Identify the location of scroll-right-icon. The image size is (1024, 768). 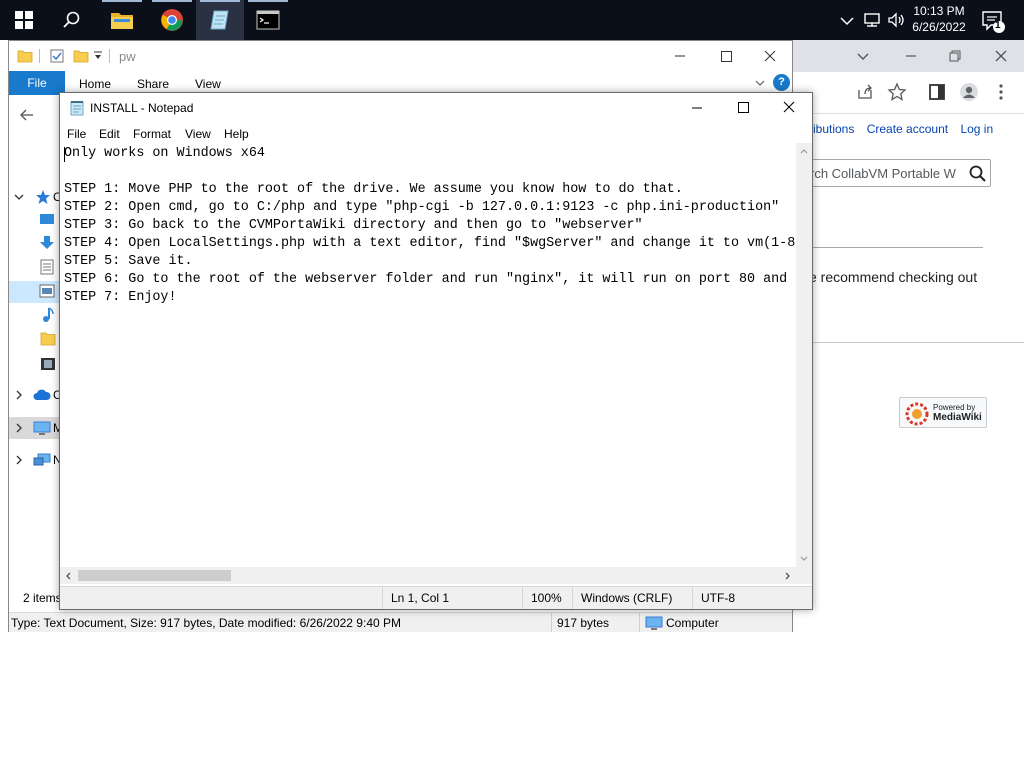
(788, 576).